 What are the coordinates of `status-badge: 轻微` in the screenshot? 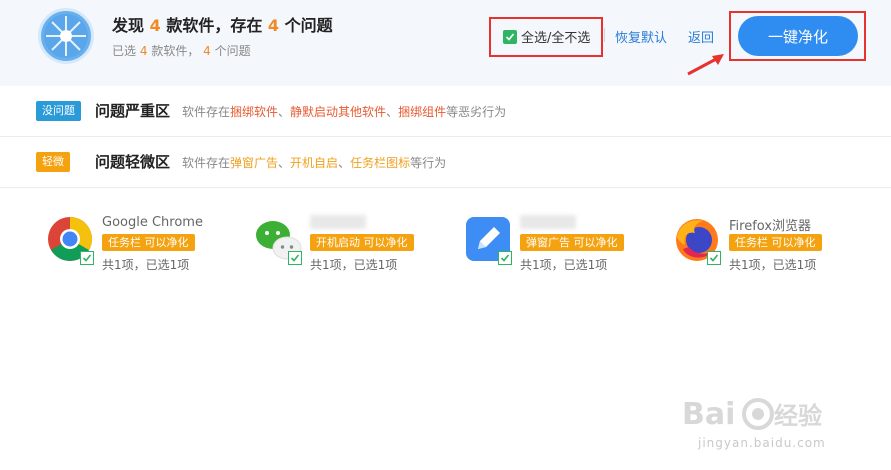 It's located at (53, 162).